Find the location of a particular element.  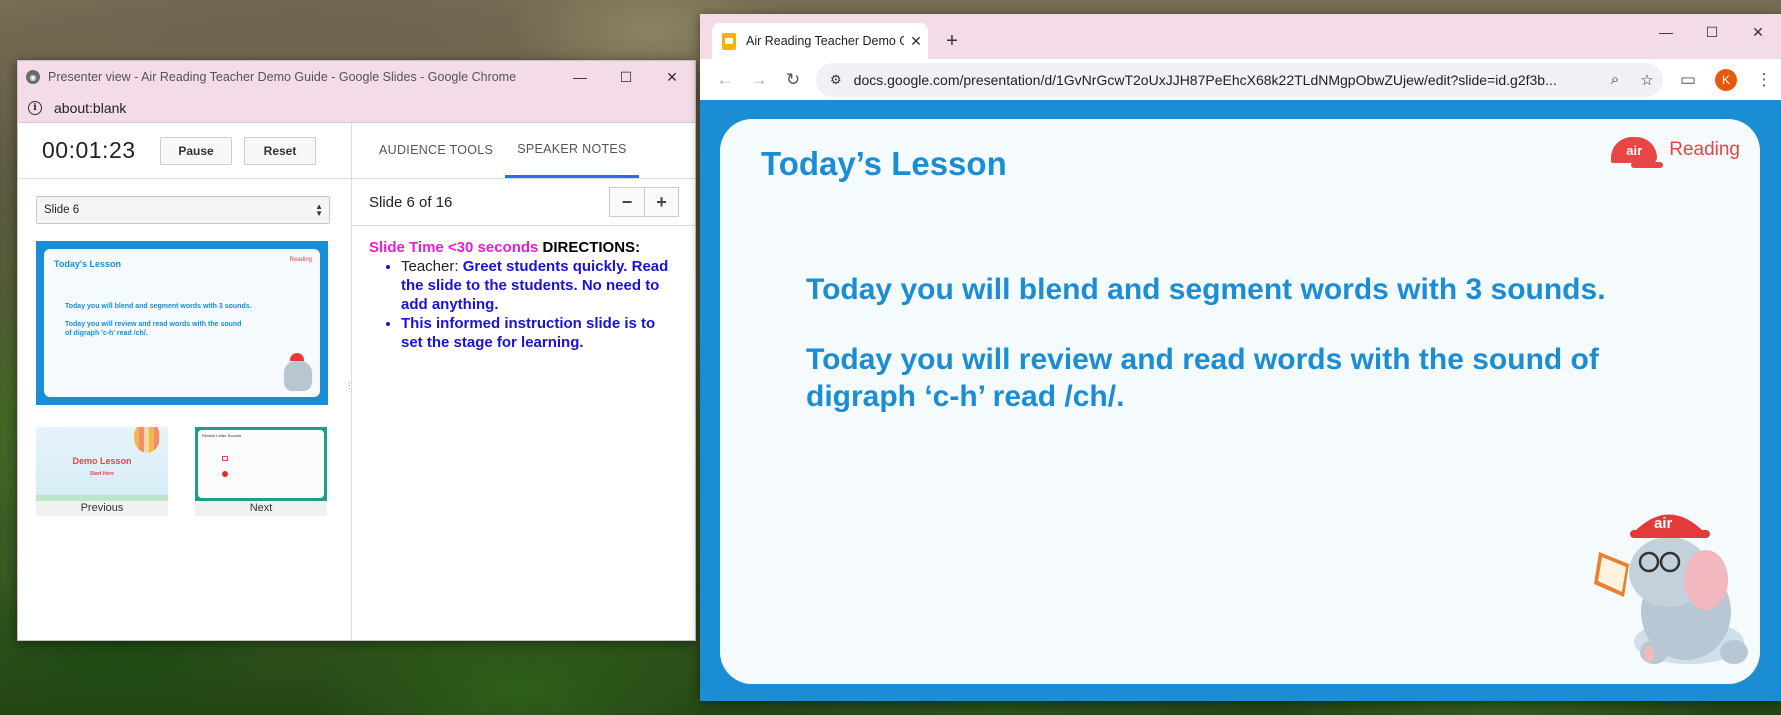

apple-icon is located at coordinates (225, 474).